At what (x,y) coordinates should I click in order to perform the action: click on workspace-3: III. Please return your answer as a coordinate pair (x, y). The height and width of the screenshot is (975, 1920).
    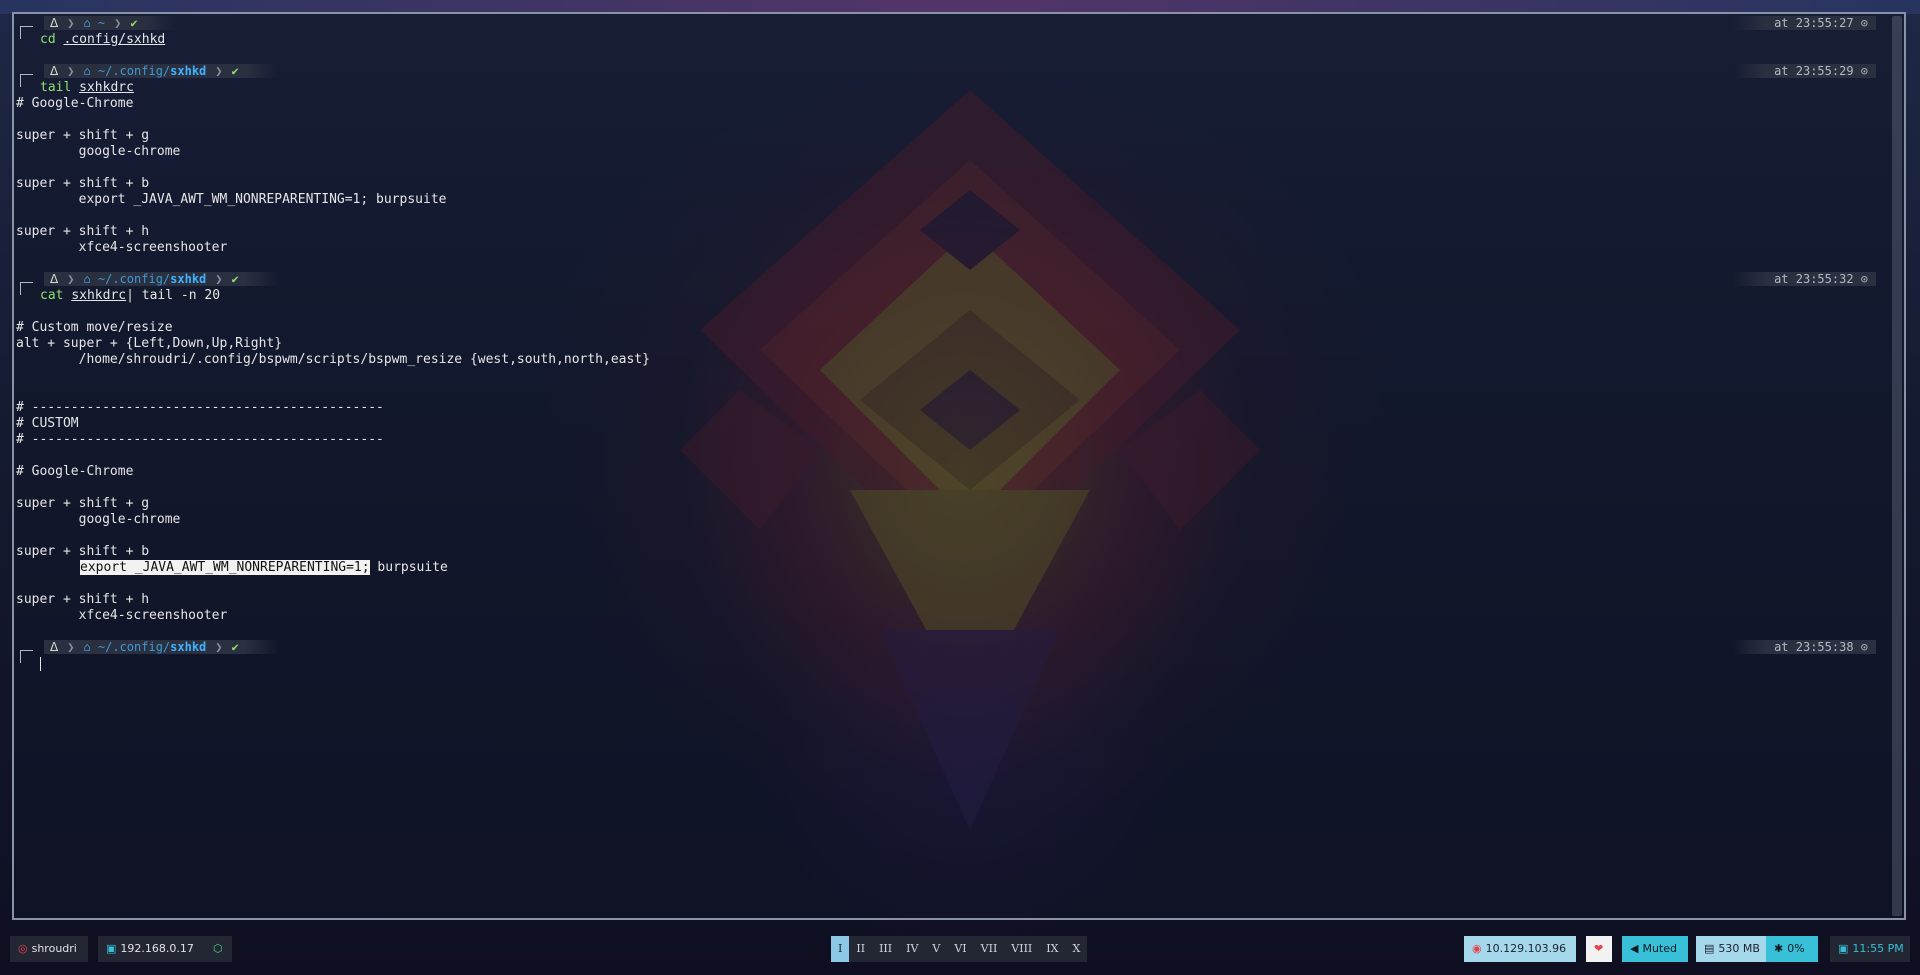
    Looking at the image, I should click on (885, 949).